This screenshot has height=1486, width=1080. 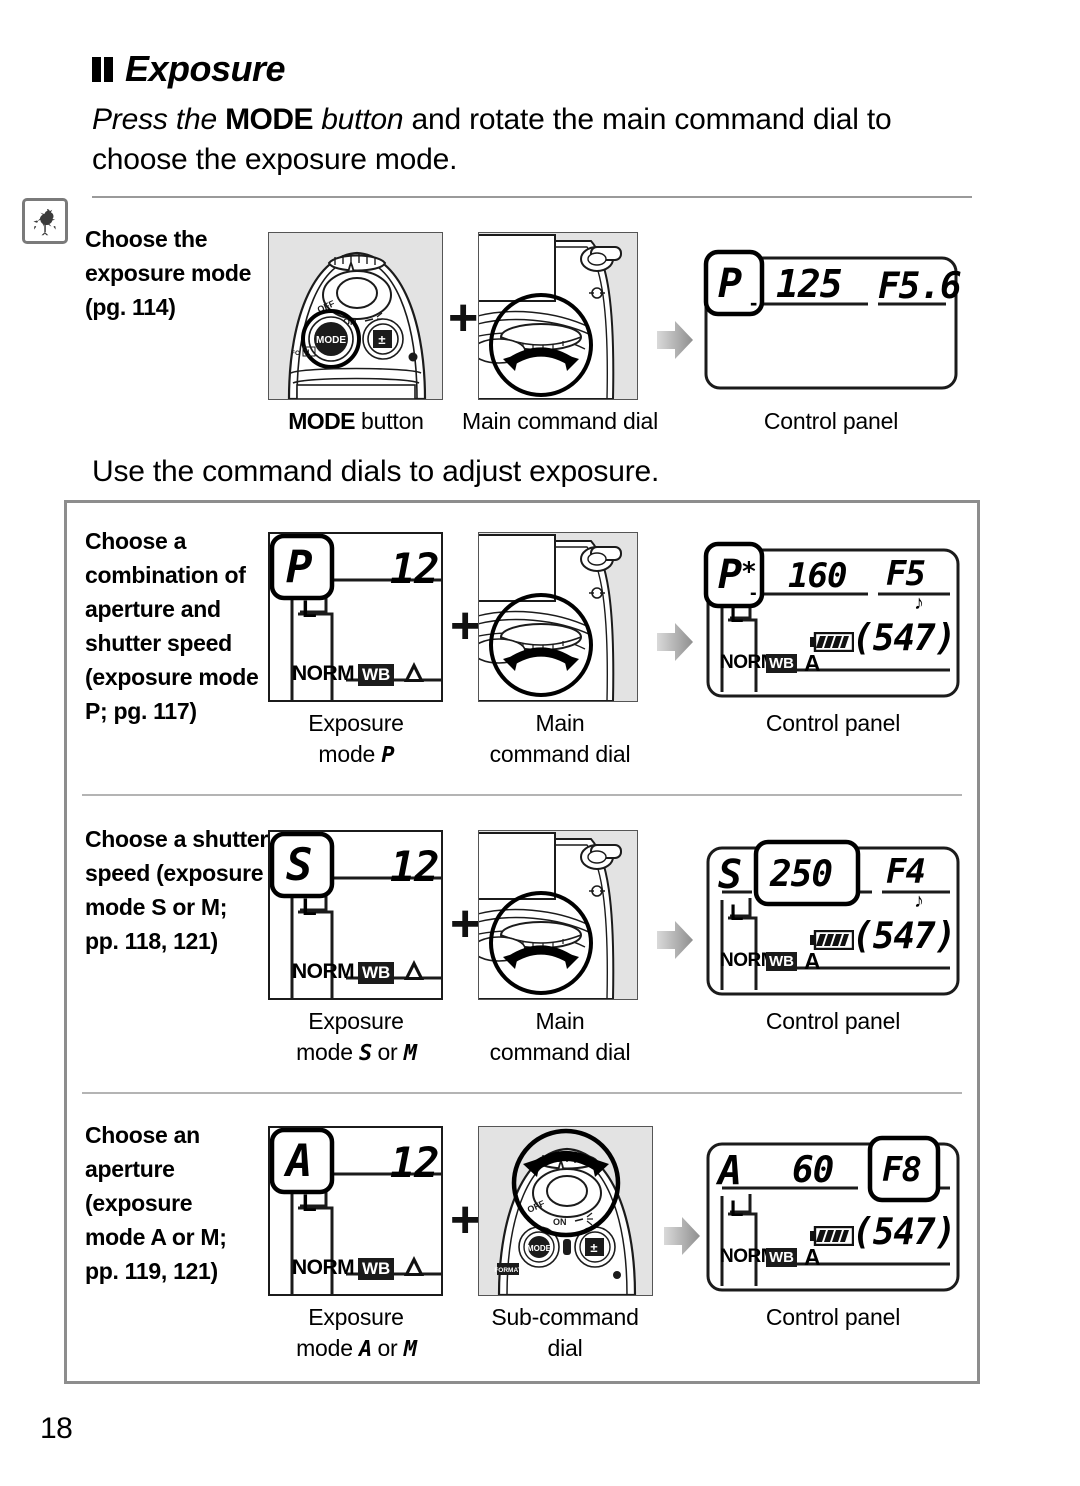 I want to click on page-title-text: Exposure, so click(x=205, y=68).